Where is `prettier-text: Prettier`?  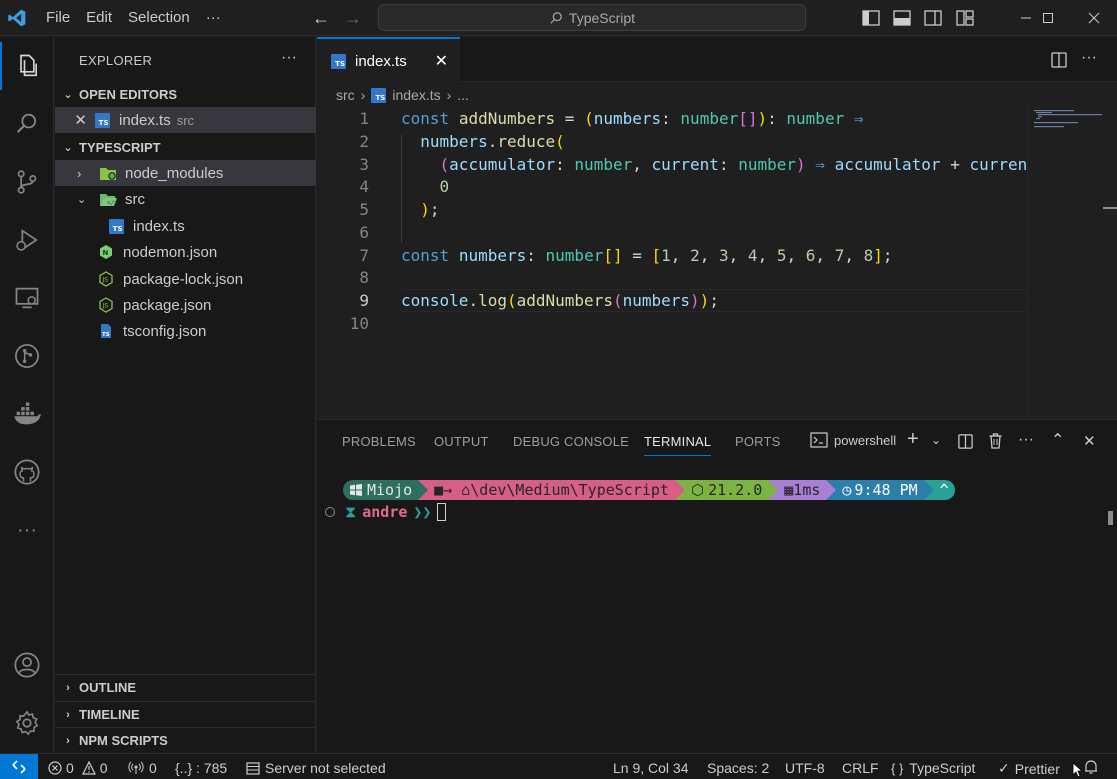
prettier-text: Prettier is located at coordinates (1037, 768).